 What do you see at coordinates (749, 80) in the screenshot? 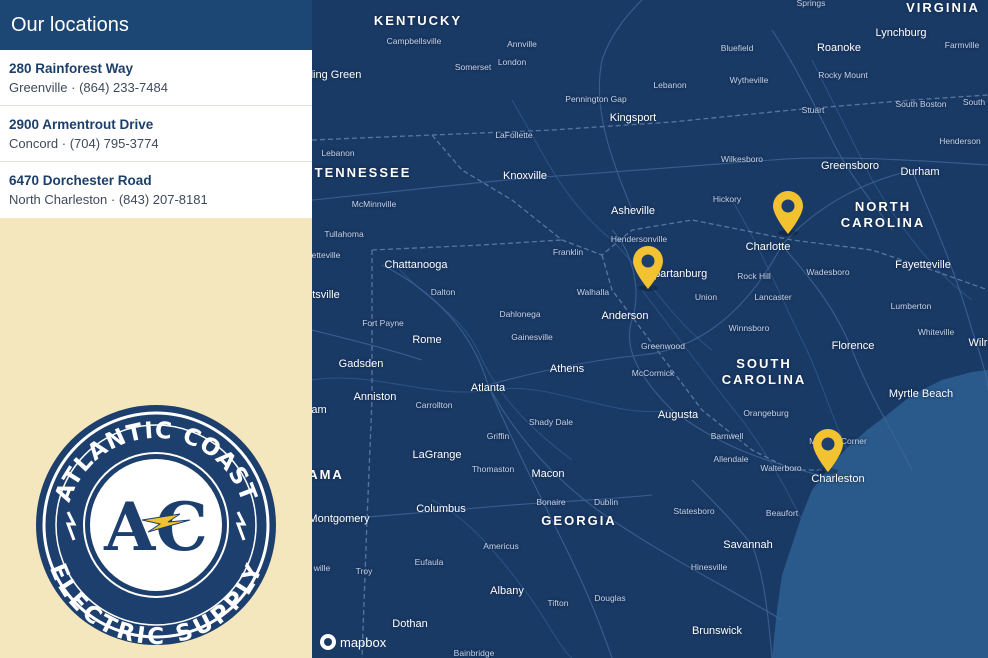
I see `city-label: Wytheville` at bounding box center [749, 80].